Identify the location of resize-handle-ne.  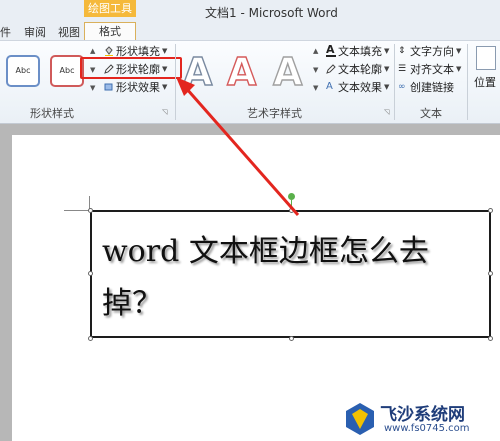
(490, 210).